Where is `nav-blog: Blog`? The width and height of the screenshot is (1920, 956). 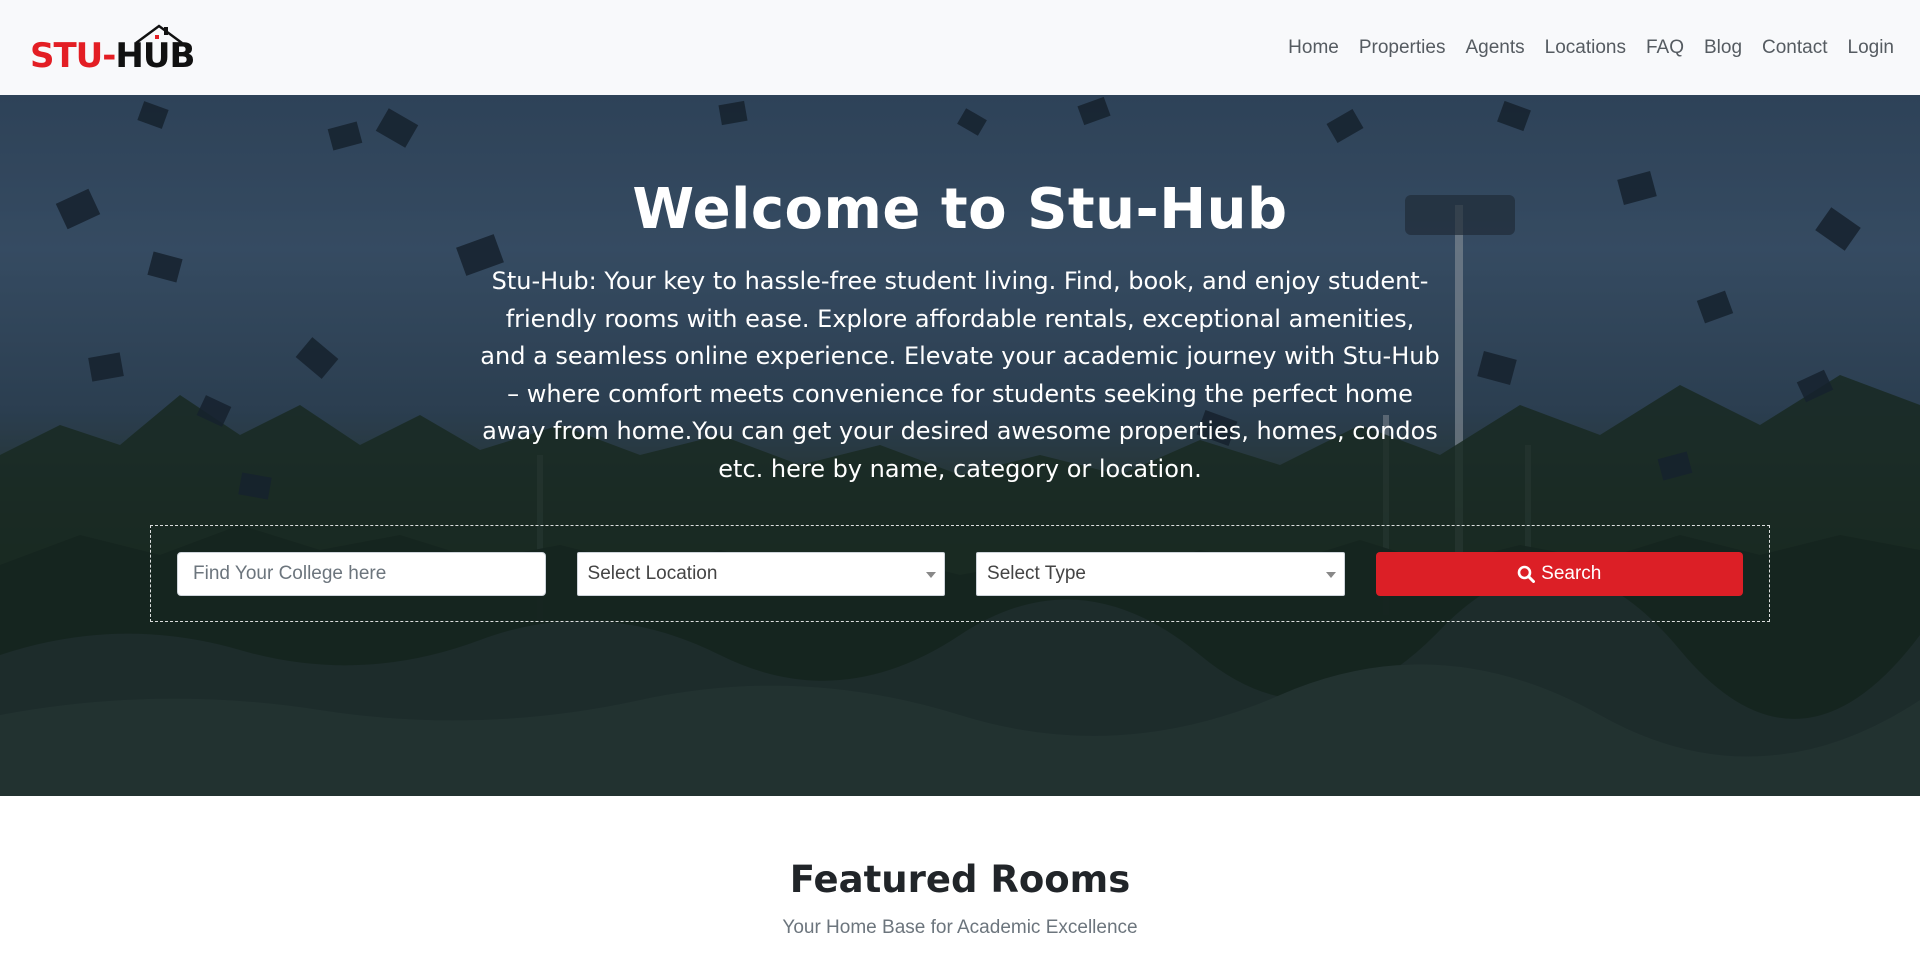 nav-blog: Blog is located at coordinates (1723, 48).